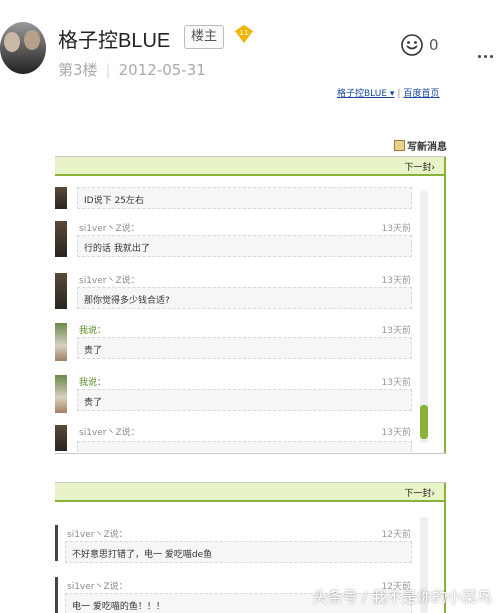 The image size is (500, 613). Describe the element at coordinates (244, 246) in the screenshot. I see `message-text: 行的话 我就出了` at that location.